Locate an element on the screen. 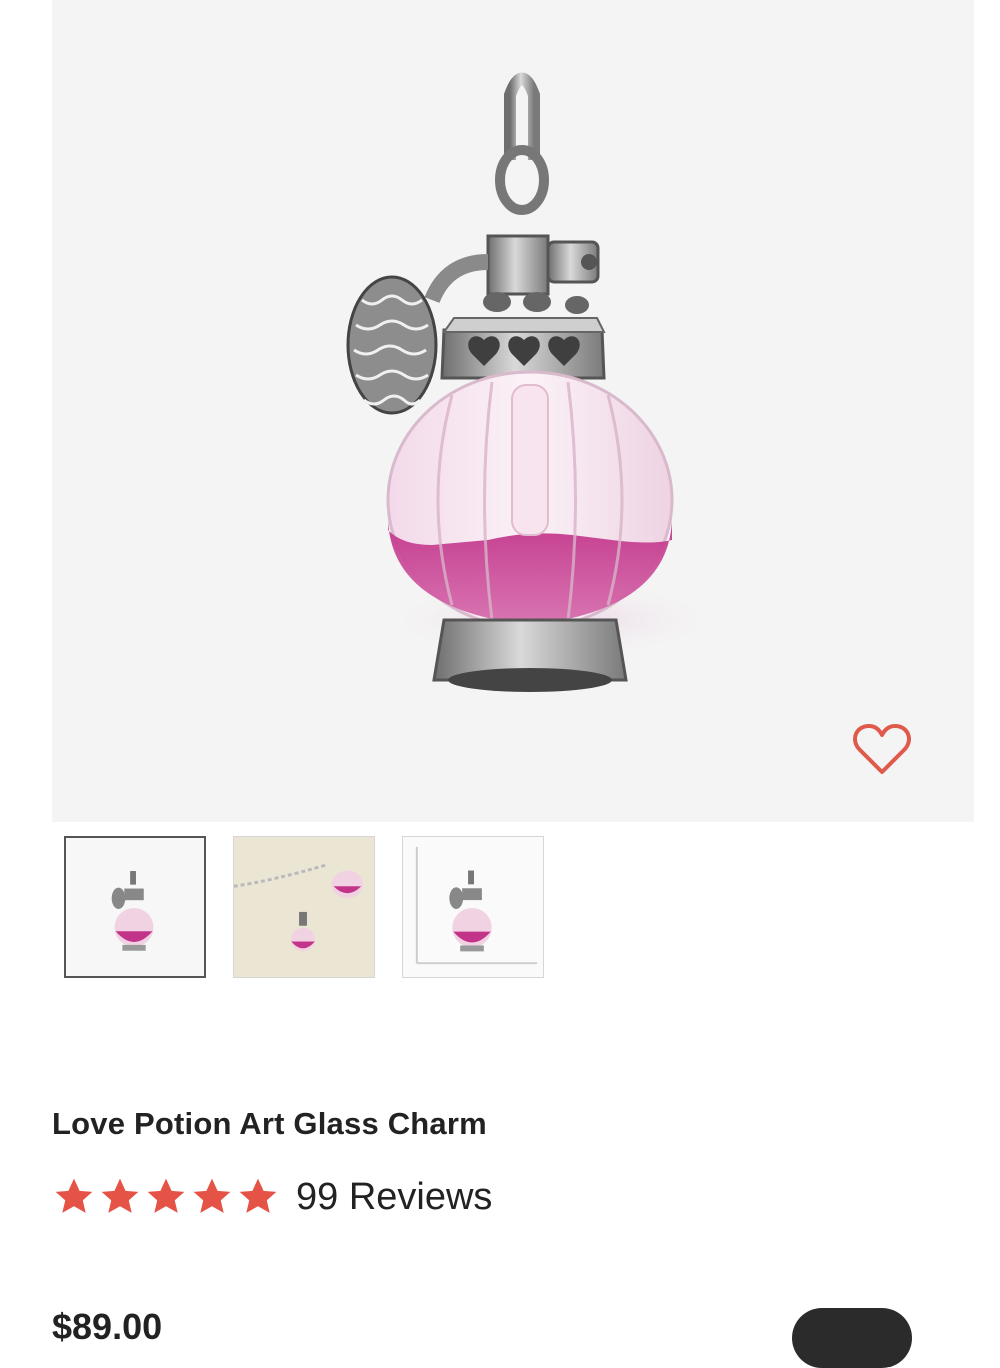 The width and height of the screenshot is (1000, 1368). heart-outline-icon is located at coordinates (882, 750).